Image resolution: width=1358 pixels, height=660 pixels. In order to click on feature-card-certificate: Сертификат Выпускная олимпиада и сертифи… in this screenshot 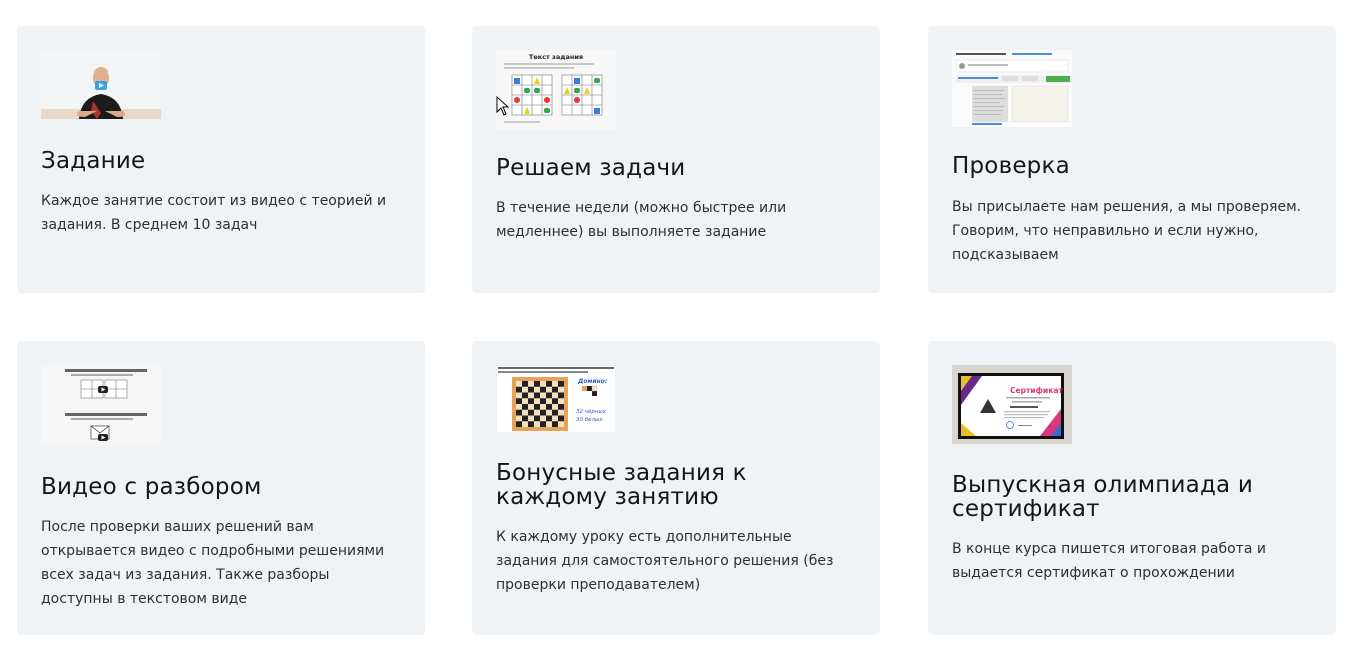, I will do `click(1132, 488)`.